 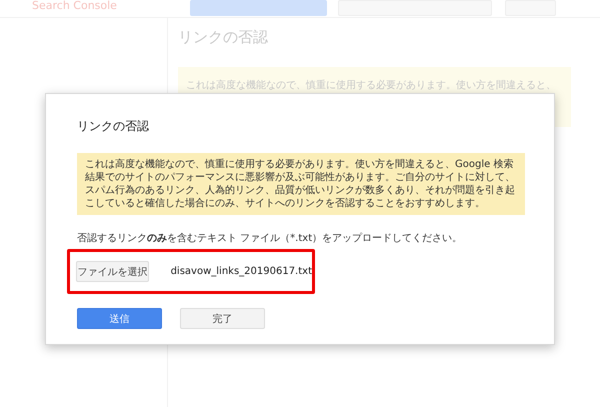 I want to click on logo-text: Search Console, so click(x=75, y=6).